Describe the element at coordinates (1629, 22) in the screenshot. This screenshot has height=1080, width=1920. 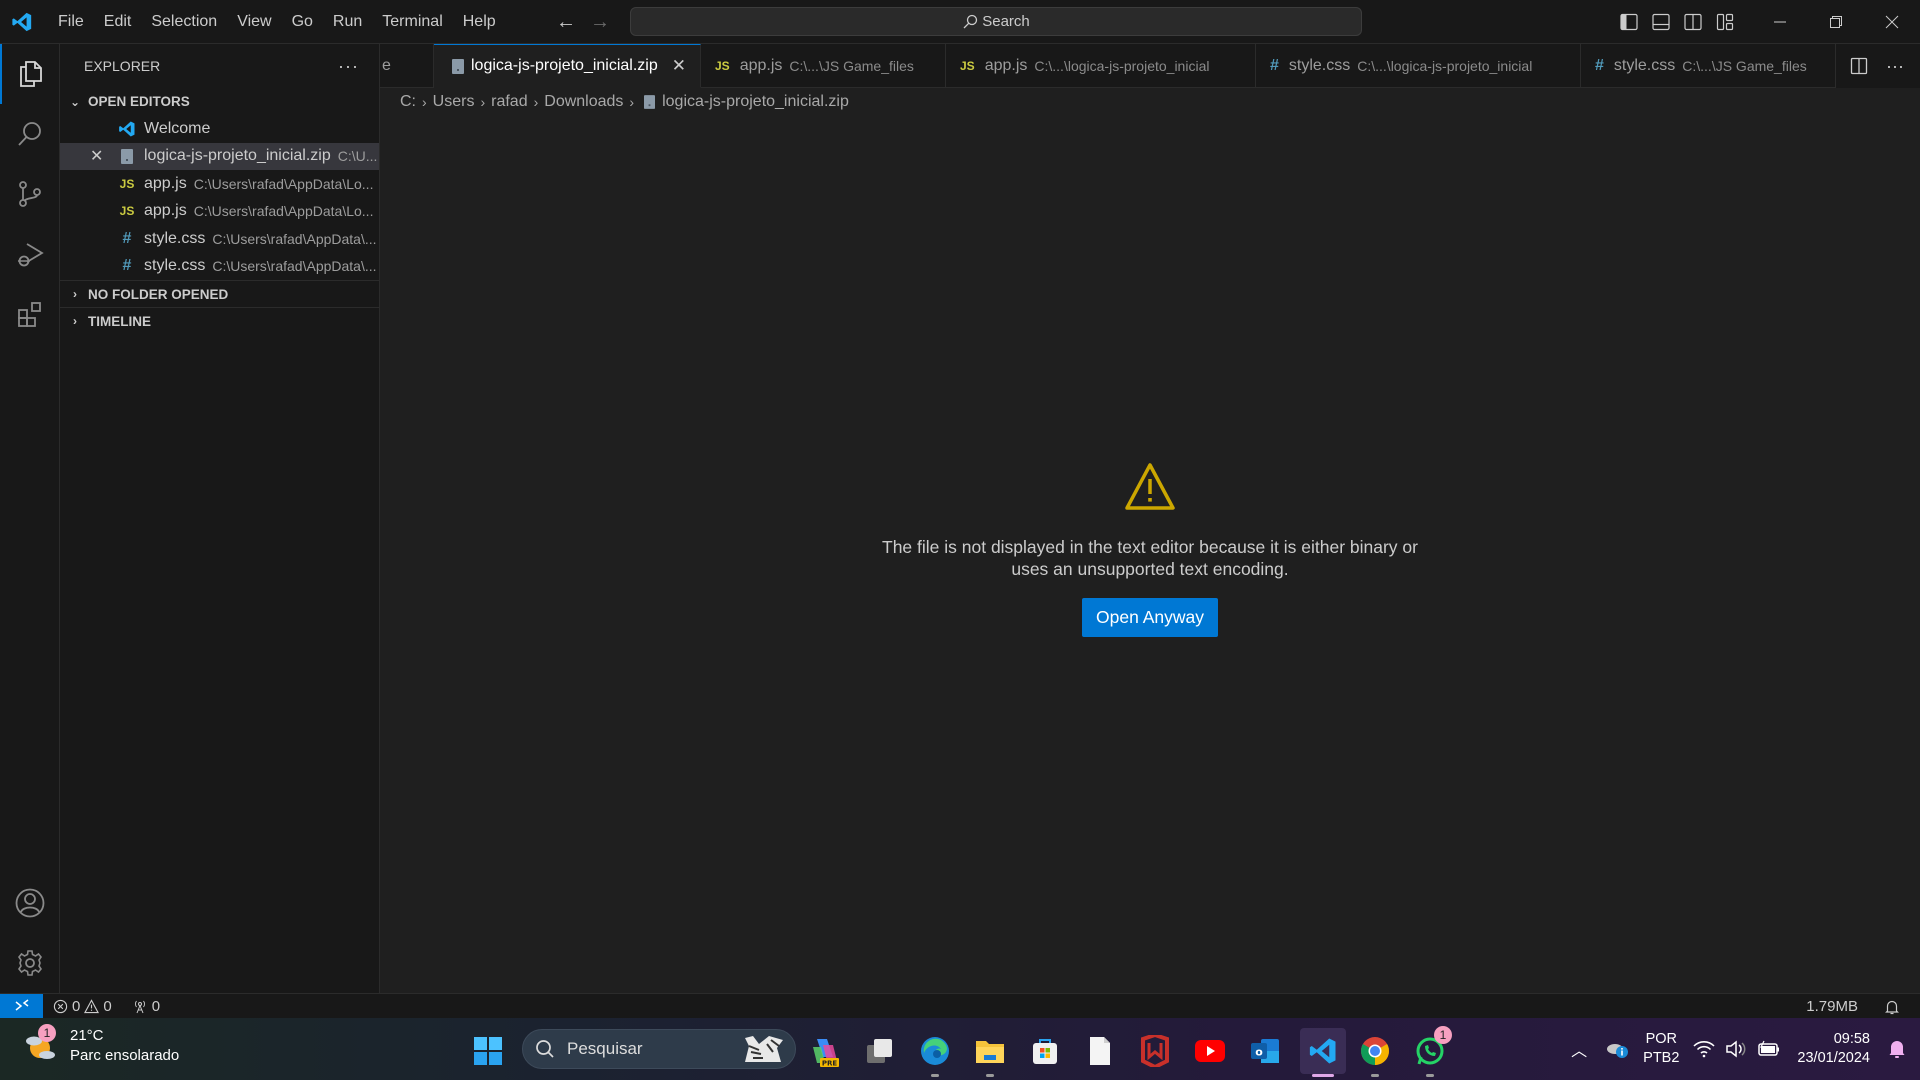
I see `toggle-primary-sidebar-icon` at that location.